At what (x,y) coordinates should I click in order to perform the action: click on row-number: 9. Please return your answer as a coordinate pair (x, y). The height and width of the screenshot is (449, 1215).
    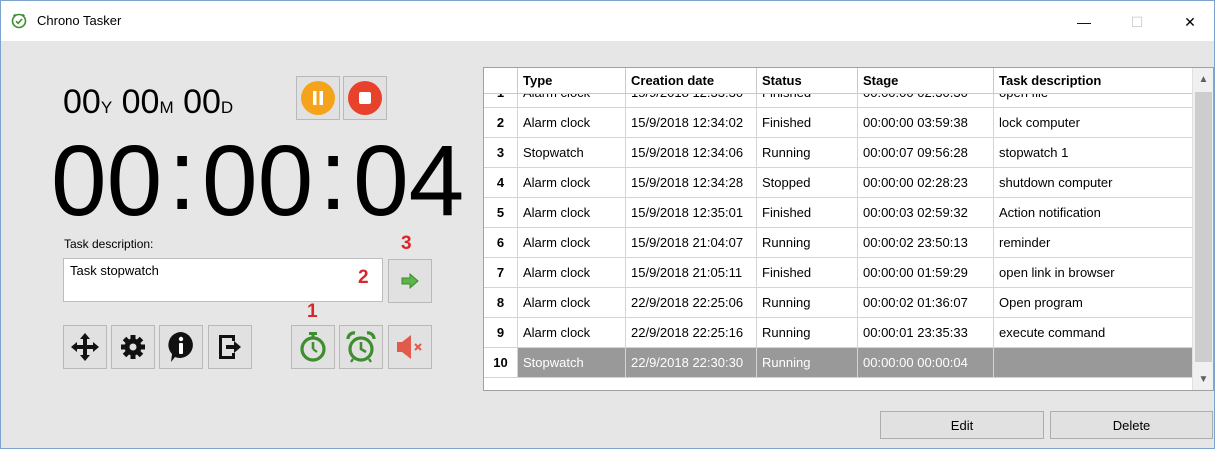
    Looking at the image, I should click on (501, 332).